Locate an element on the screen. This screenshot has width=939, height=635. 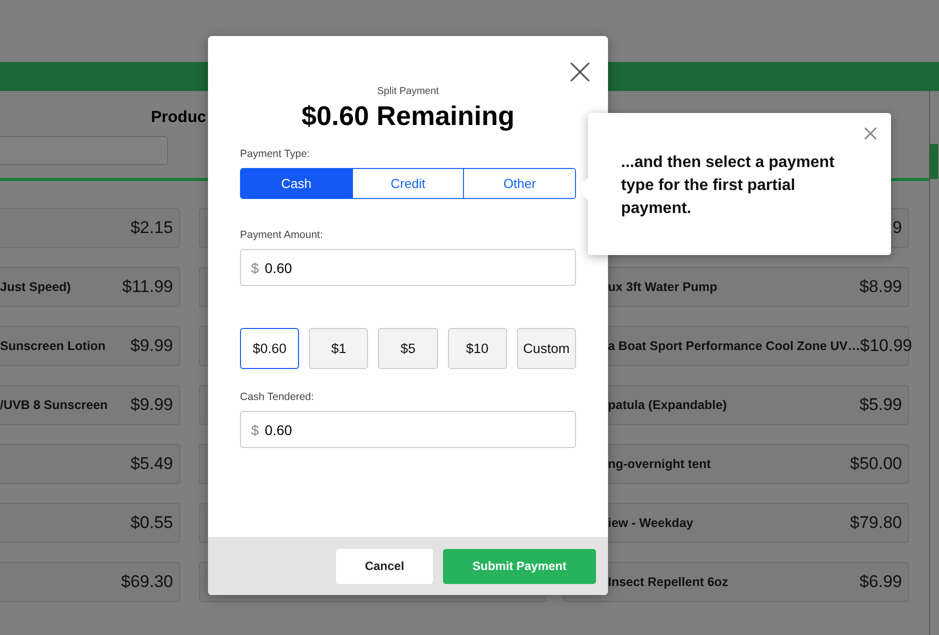
dialog-title: $0.60 Remaining is located at coordinates (408, 116).